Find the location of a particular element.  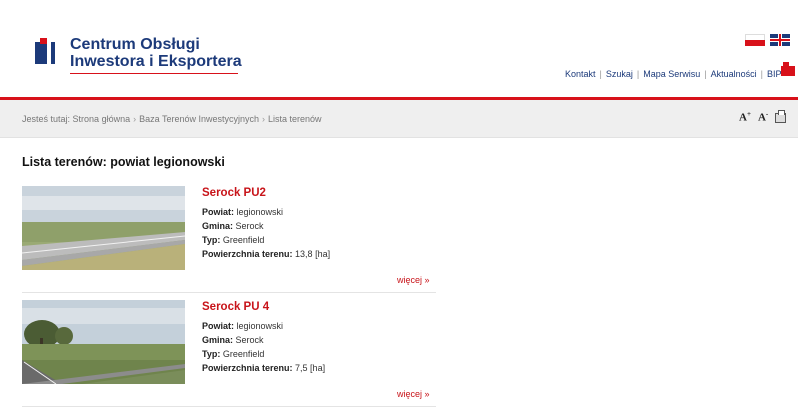

breadcrumb-home: Strona główna is located at coordinates (102, 119).